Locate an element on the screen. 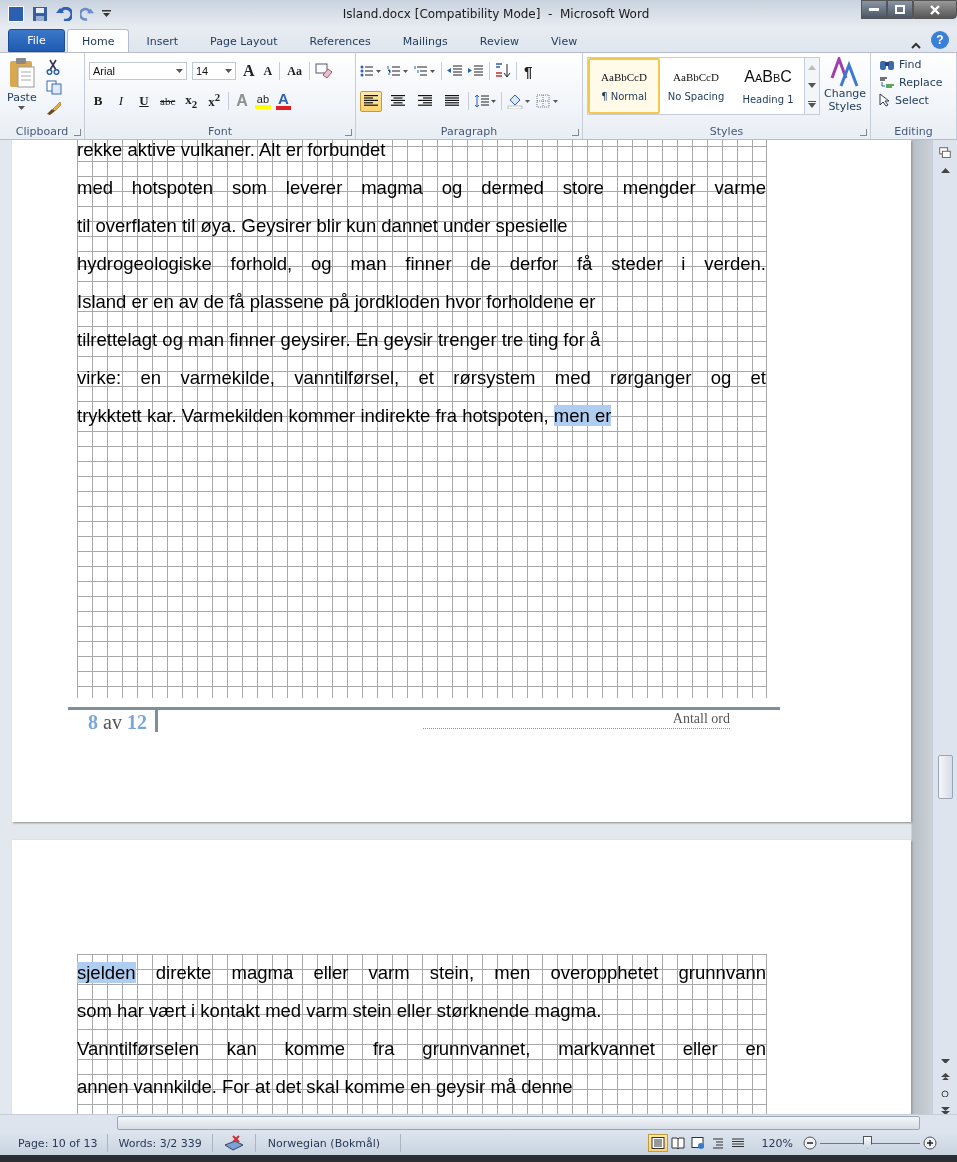 The height and width of the screenshot is (1162, 957). clipboard-icon is located at coordinates (21, 73).